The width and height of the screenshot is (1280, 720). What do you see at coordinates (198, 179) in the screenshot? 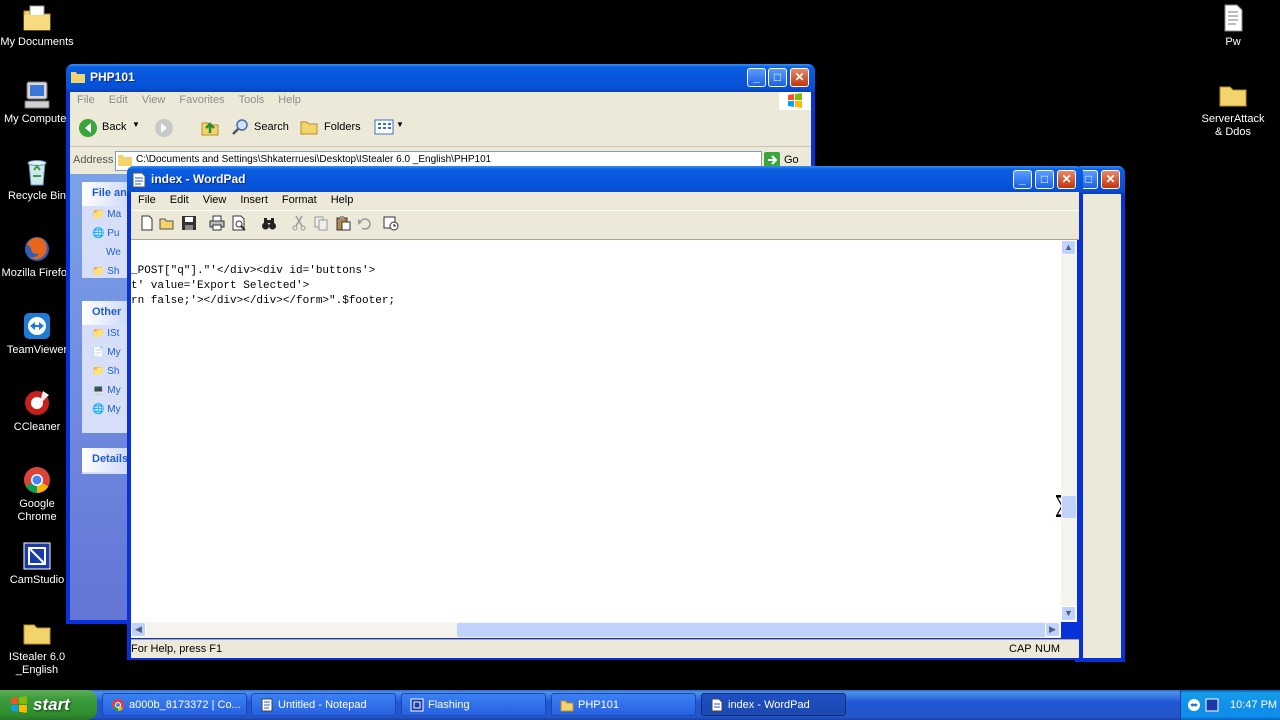
I see `window-title: index - WordPad` at bounding box center [198, 179].